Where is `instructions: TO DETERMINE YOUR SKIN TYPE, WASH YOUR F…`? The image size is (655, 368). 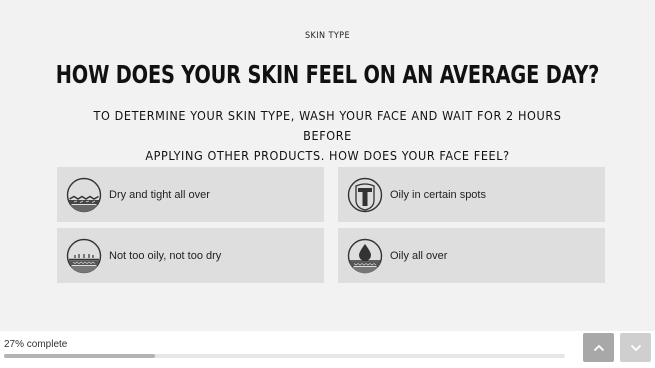 instructions: TO DETERMINE YOUR SKIN TYPE, WASH YOUR F… is located at coordinates (327, 136).